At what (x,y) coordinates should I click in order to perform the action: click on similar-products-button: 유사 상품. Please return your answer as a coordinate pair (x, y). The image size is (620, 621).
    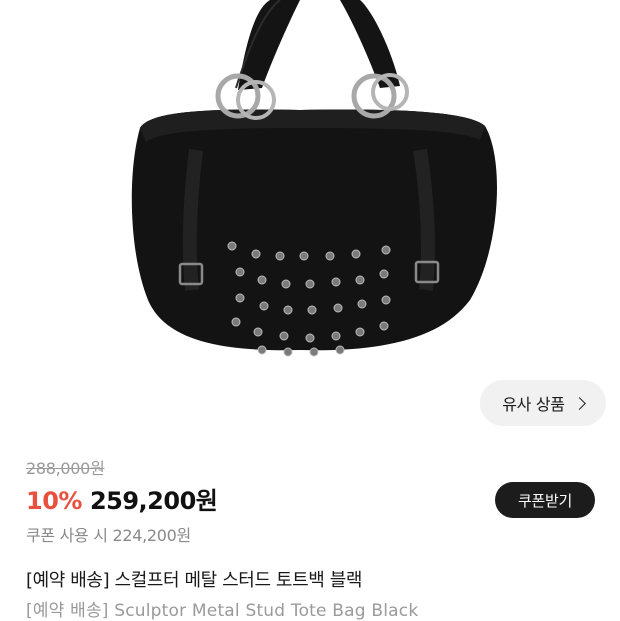
    Looking at the image, I should click on (543, 403).